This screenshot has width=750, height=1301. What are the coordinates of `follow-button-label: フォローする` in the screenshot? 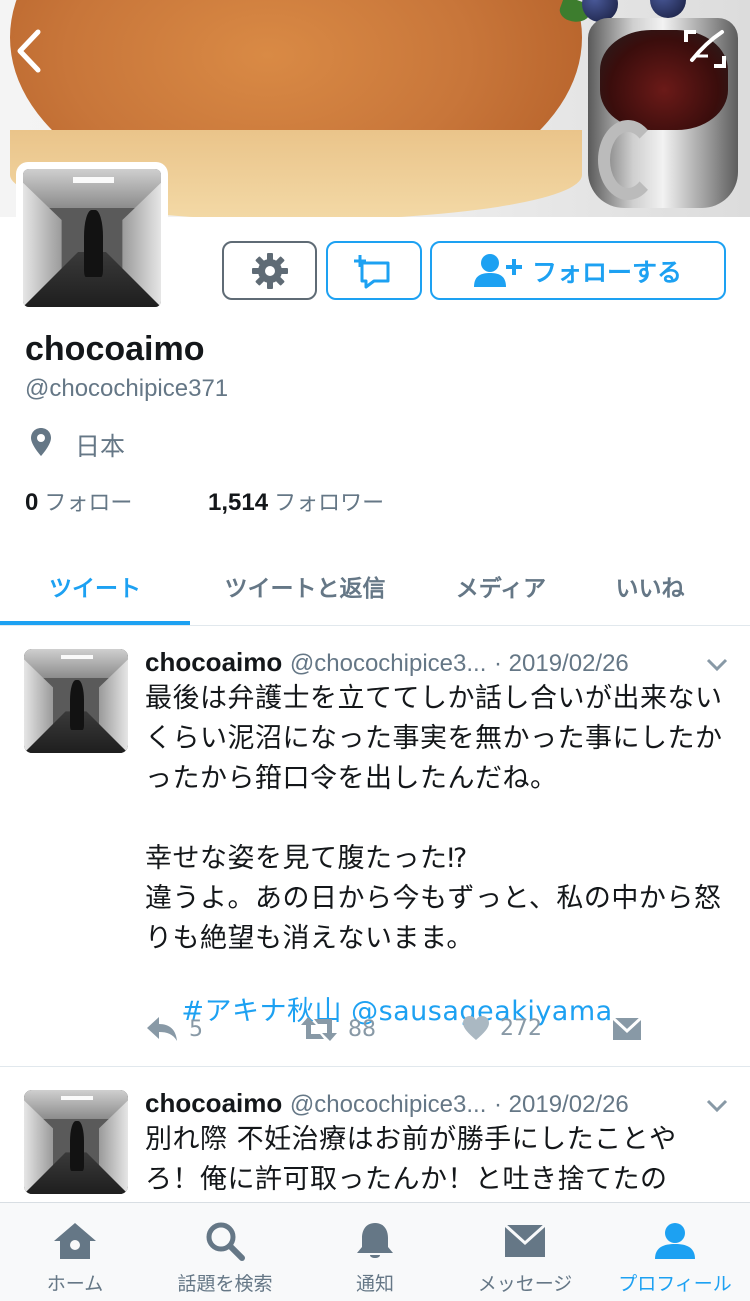 It's located at (606, 272).